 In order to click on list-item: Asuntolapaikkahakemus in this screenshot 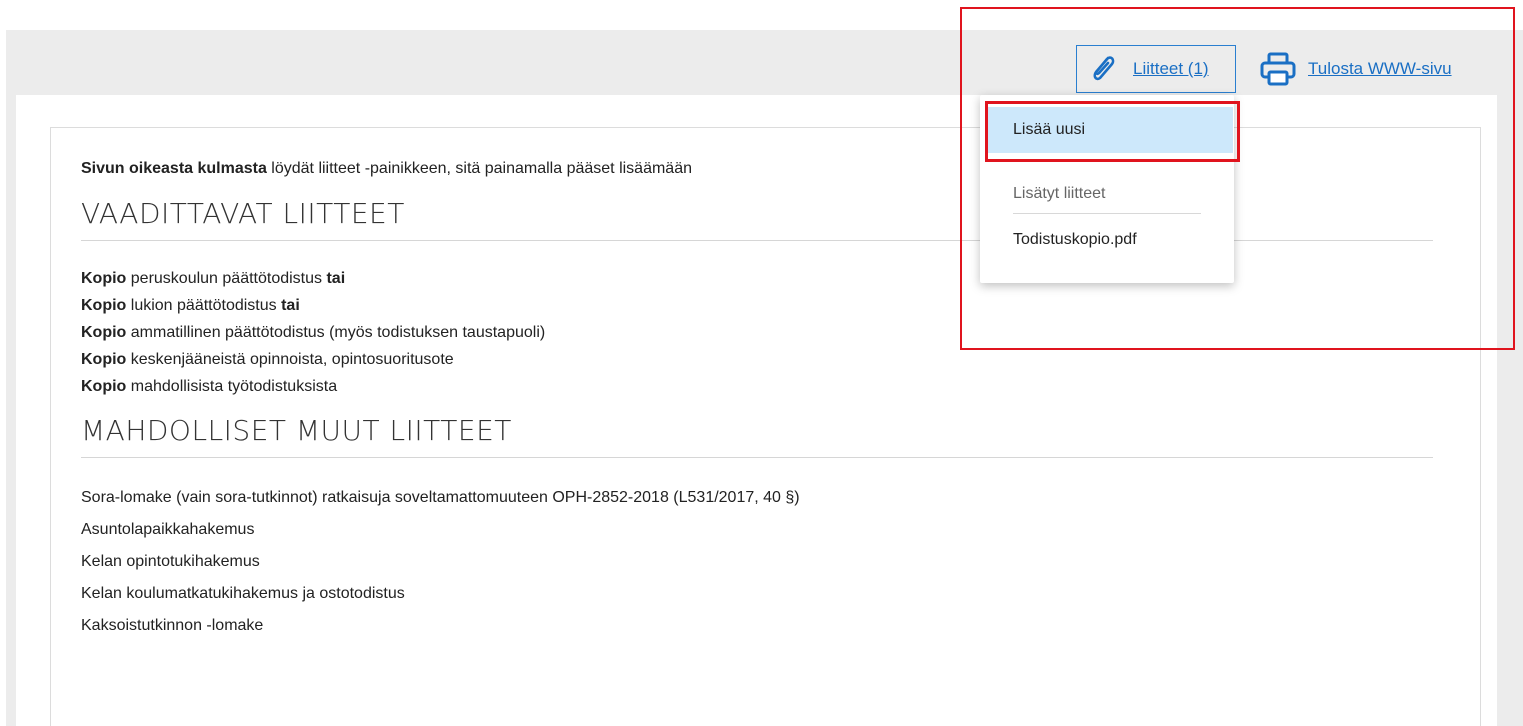, I will do `click(168, 529)`.